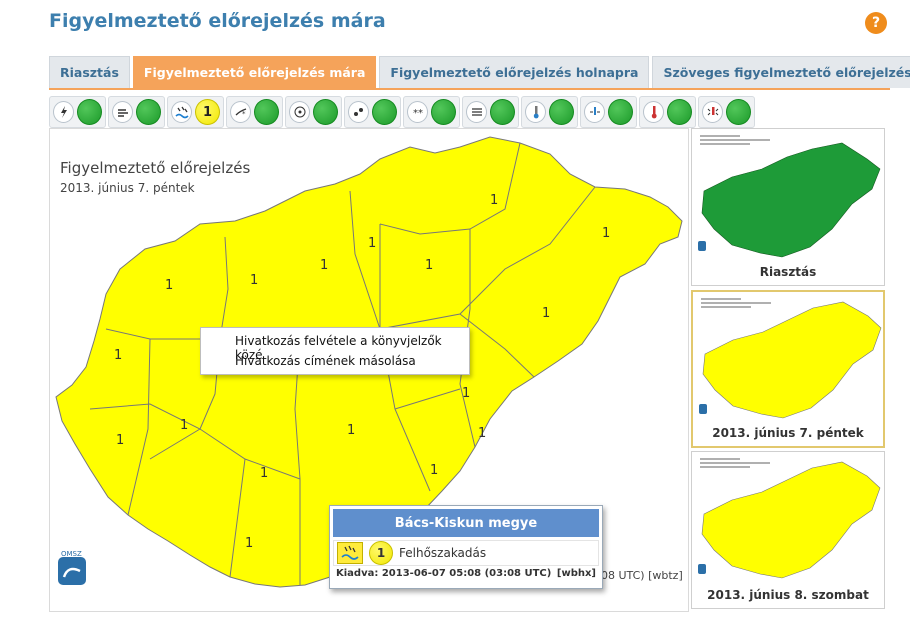  I want to click on hazard-button-cold, so click(608, 112).